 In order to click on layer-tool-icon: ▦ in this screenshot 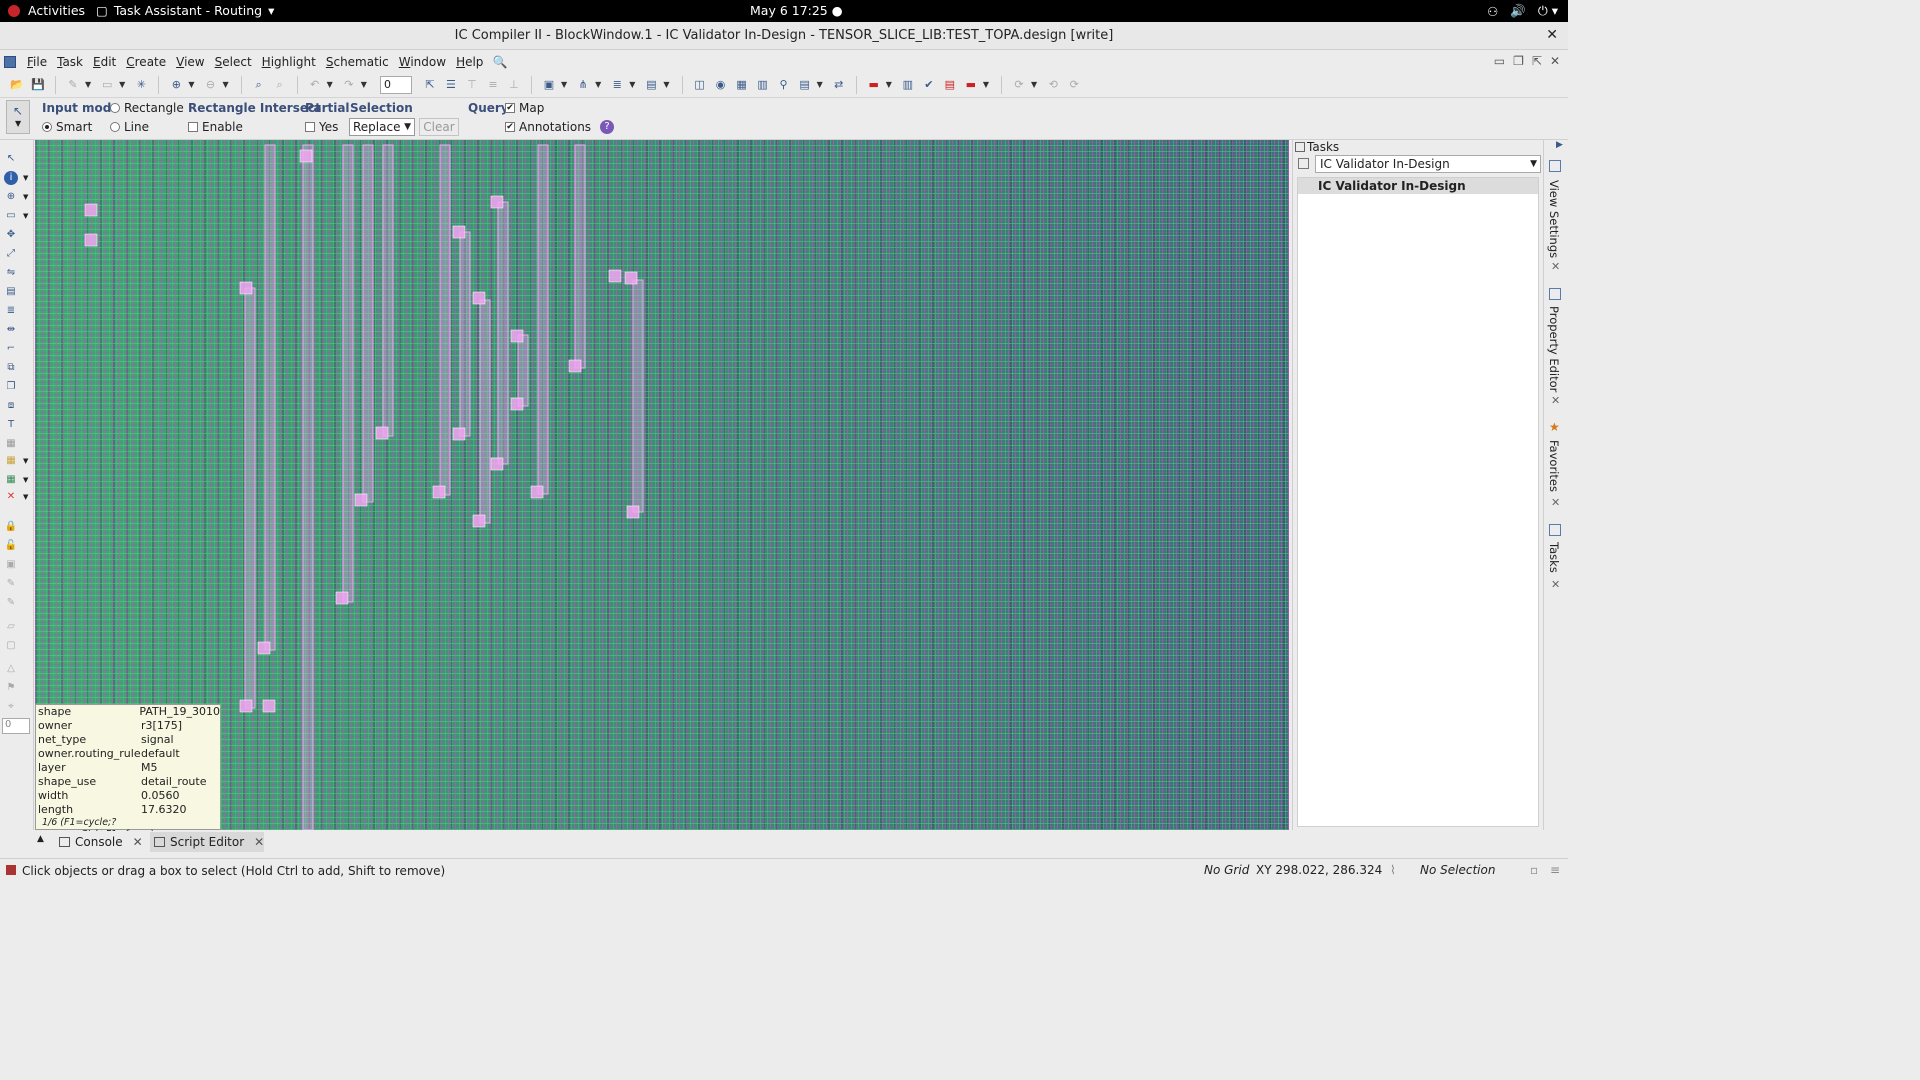, I will do `click(11, 444)`.